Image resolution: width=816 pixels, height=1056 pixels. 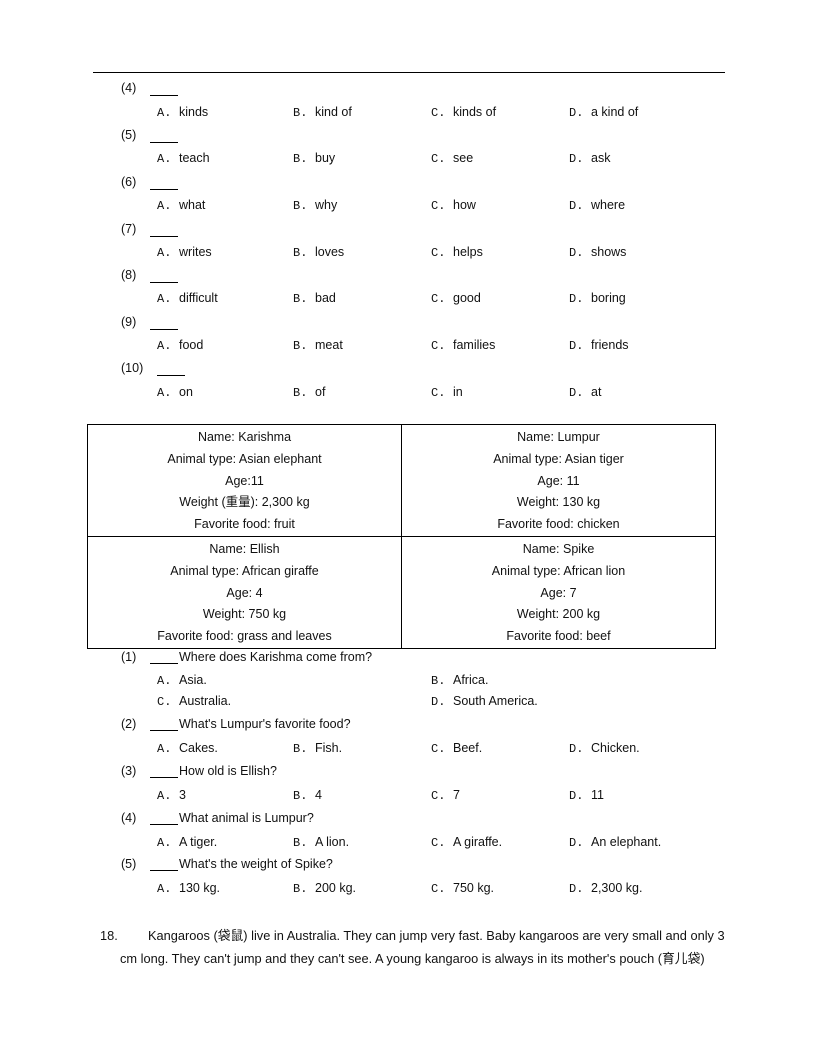 I want to click on question-text: What's the weight of Spike?, so click(x=256, y=864).